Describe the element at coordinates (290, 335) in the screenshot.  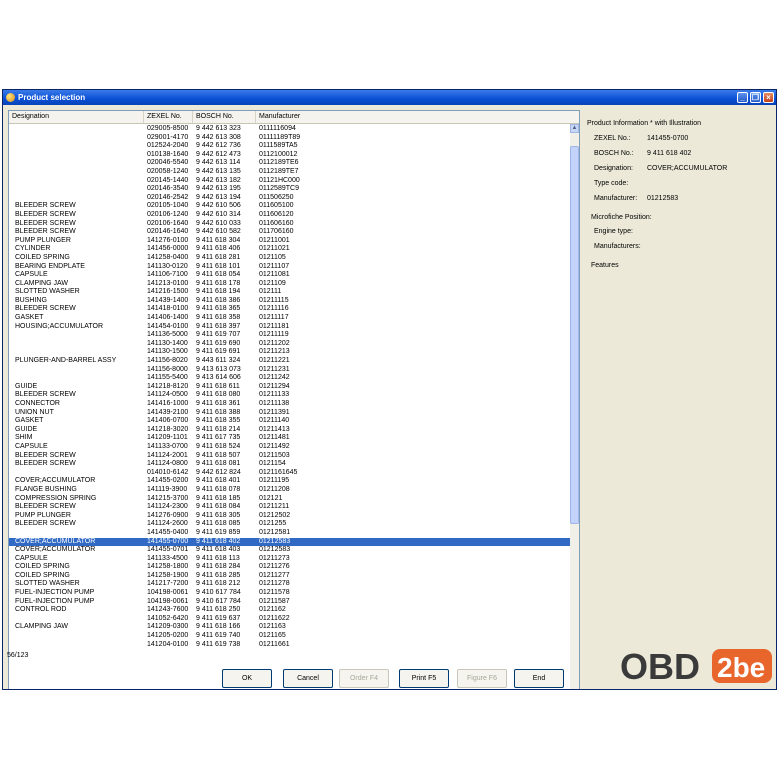
I see `table-row: 141136-5000 9 411 619 707 01211119` at that location.